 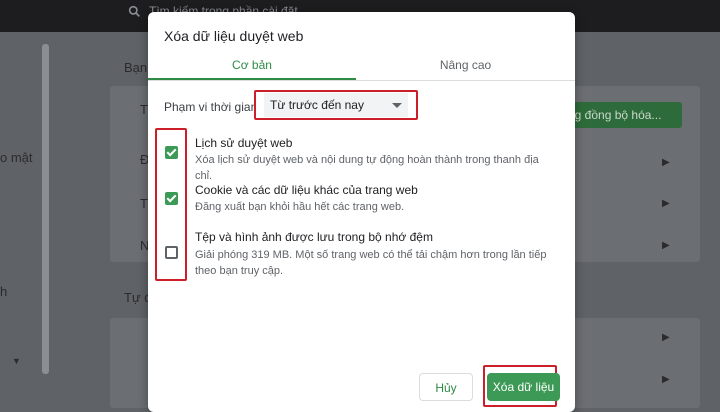 What do you see at coordinates (523, 387) in the screenshot?
I see `clear-data-button: Xóa dữ liệu` at bounding box center [523, 387].